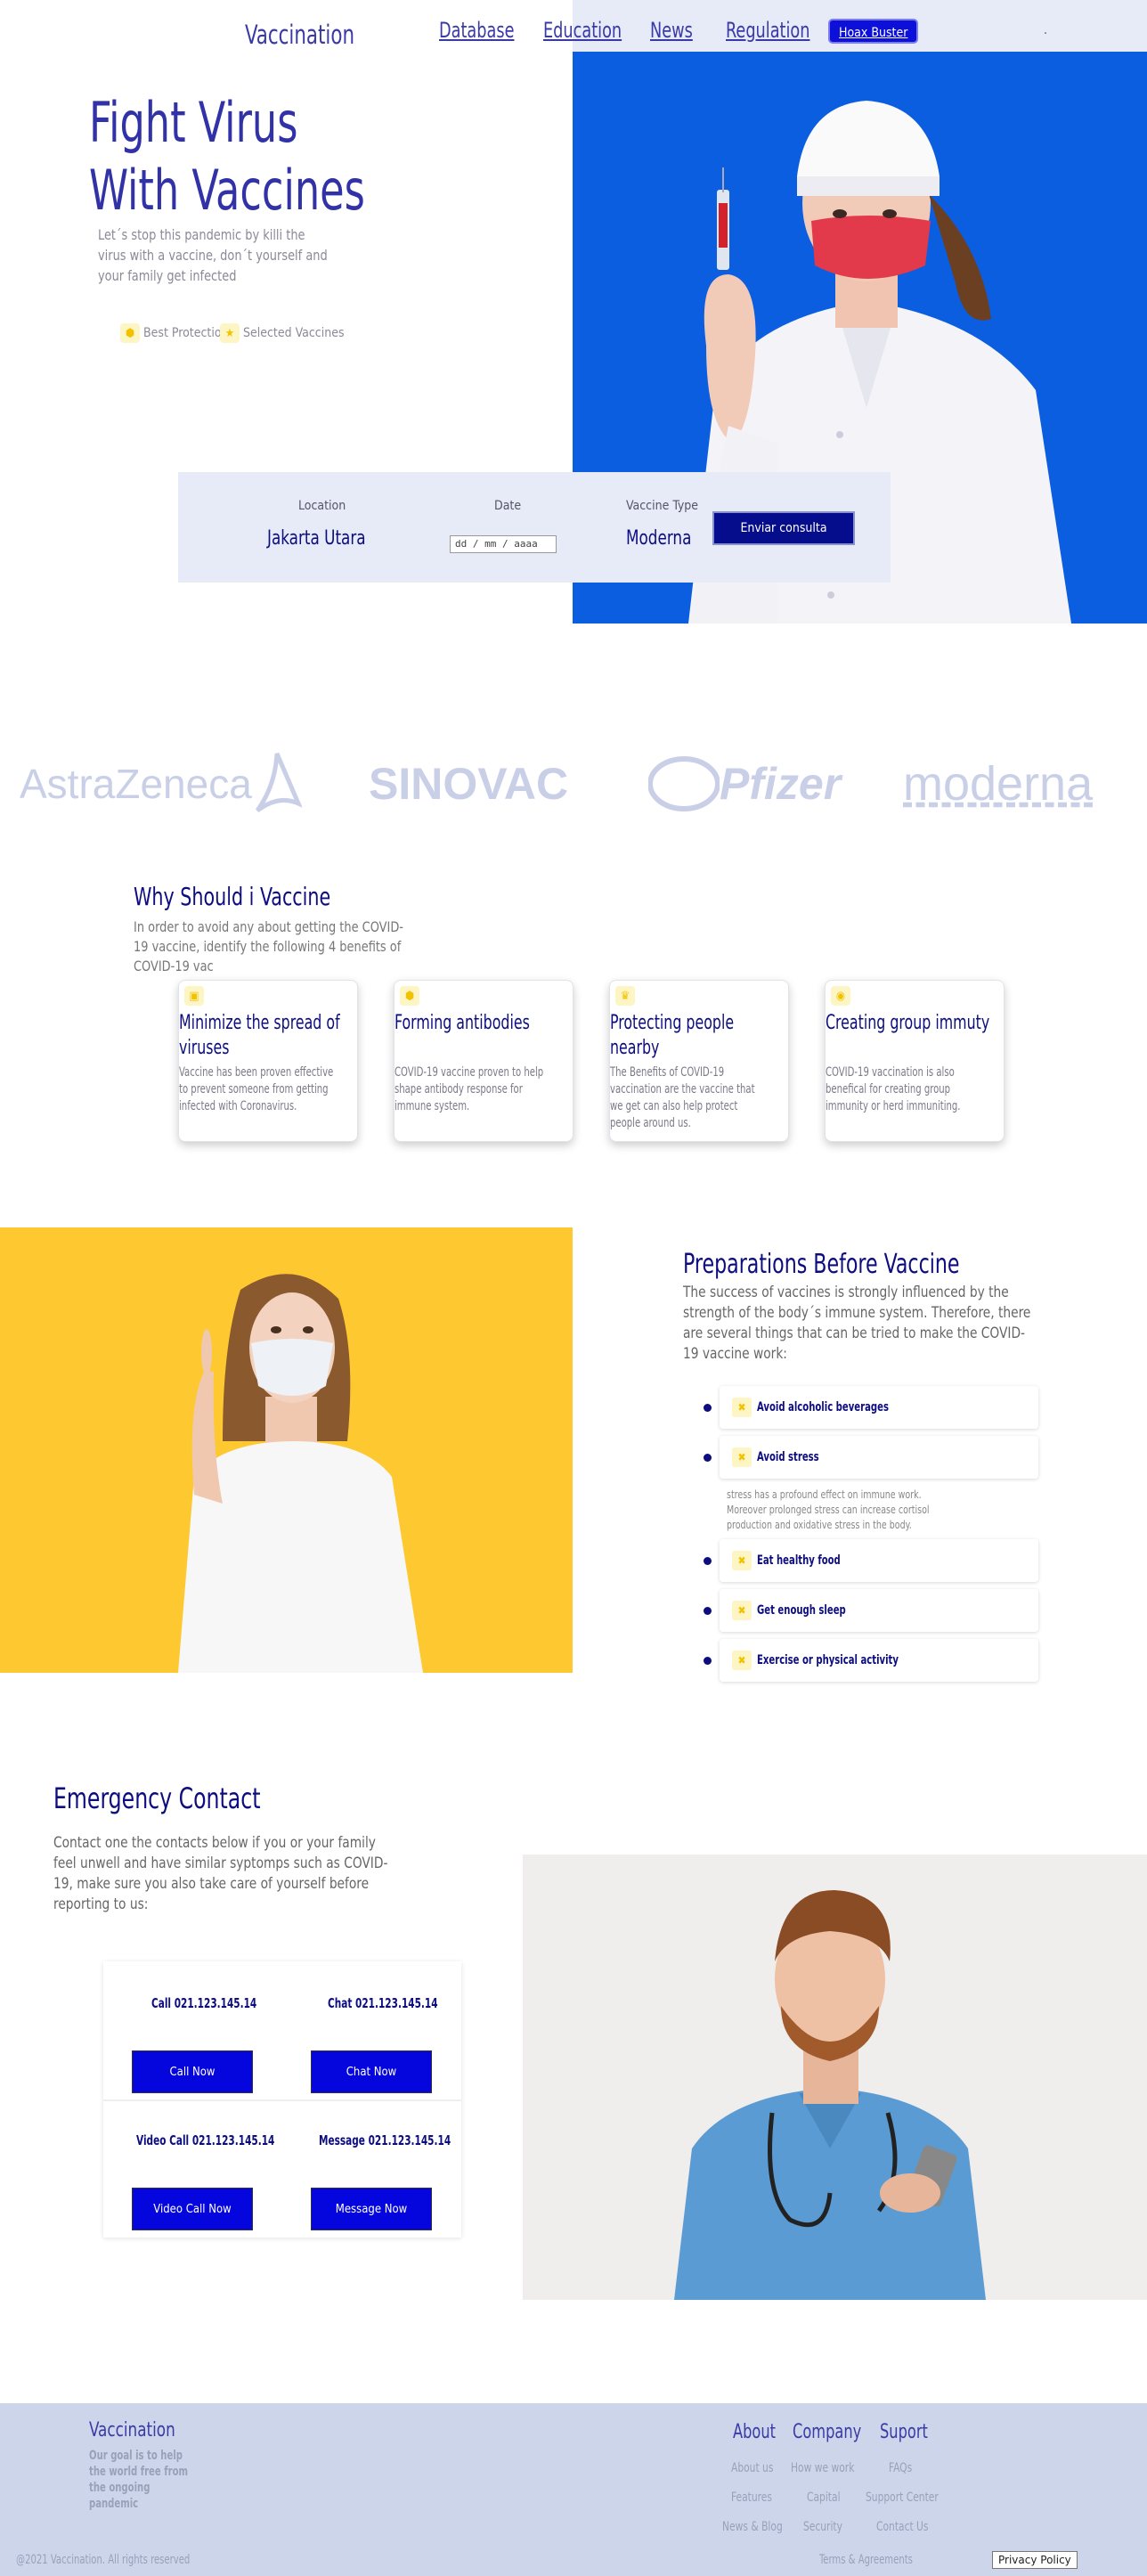  I want to click on preparation-label: Exercise or physical activity, so click(828, 1660).